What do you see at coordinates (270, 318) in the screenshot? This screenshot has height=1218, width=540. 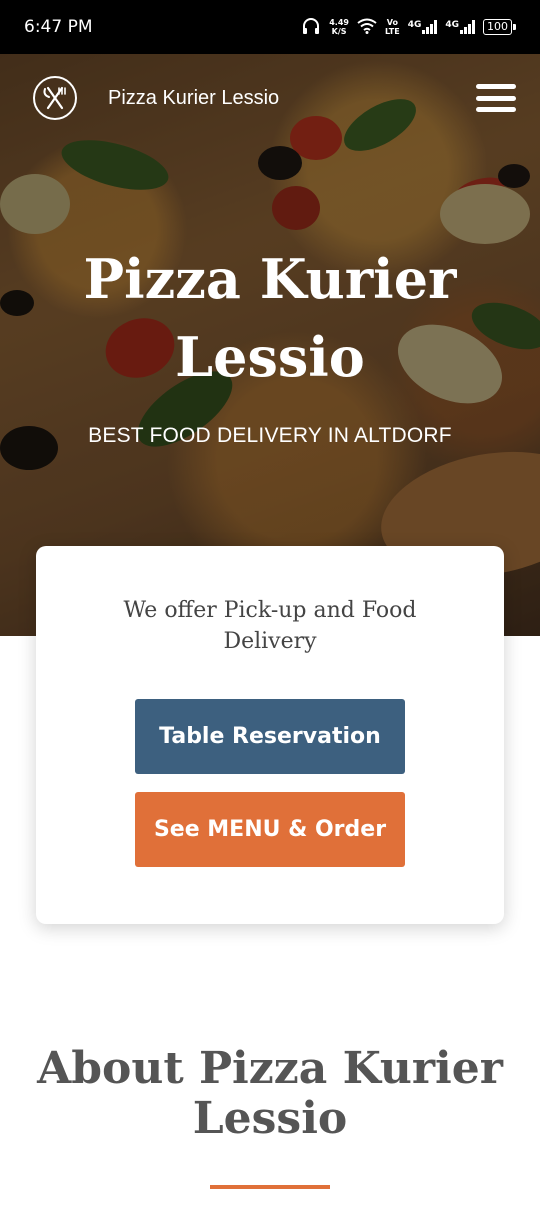 I see `hero-title: Pizza Kurier Lessio` at bounding box center [270, 318].